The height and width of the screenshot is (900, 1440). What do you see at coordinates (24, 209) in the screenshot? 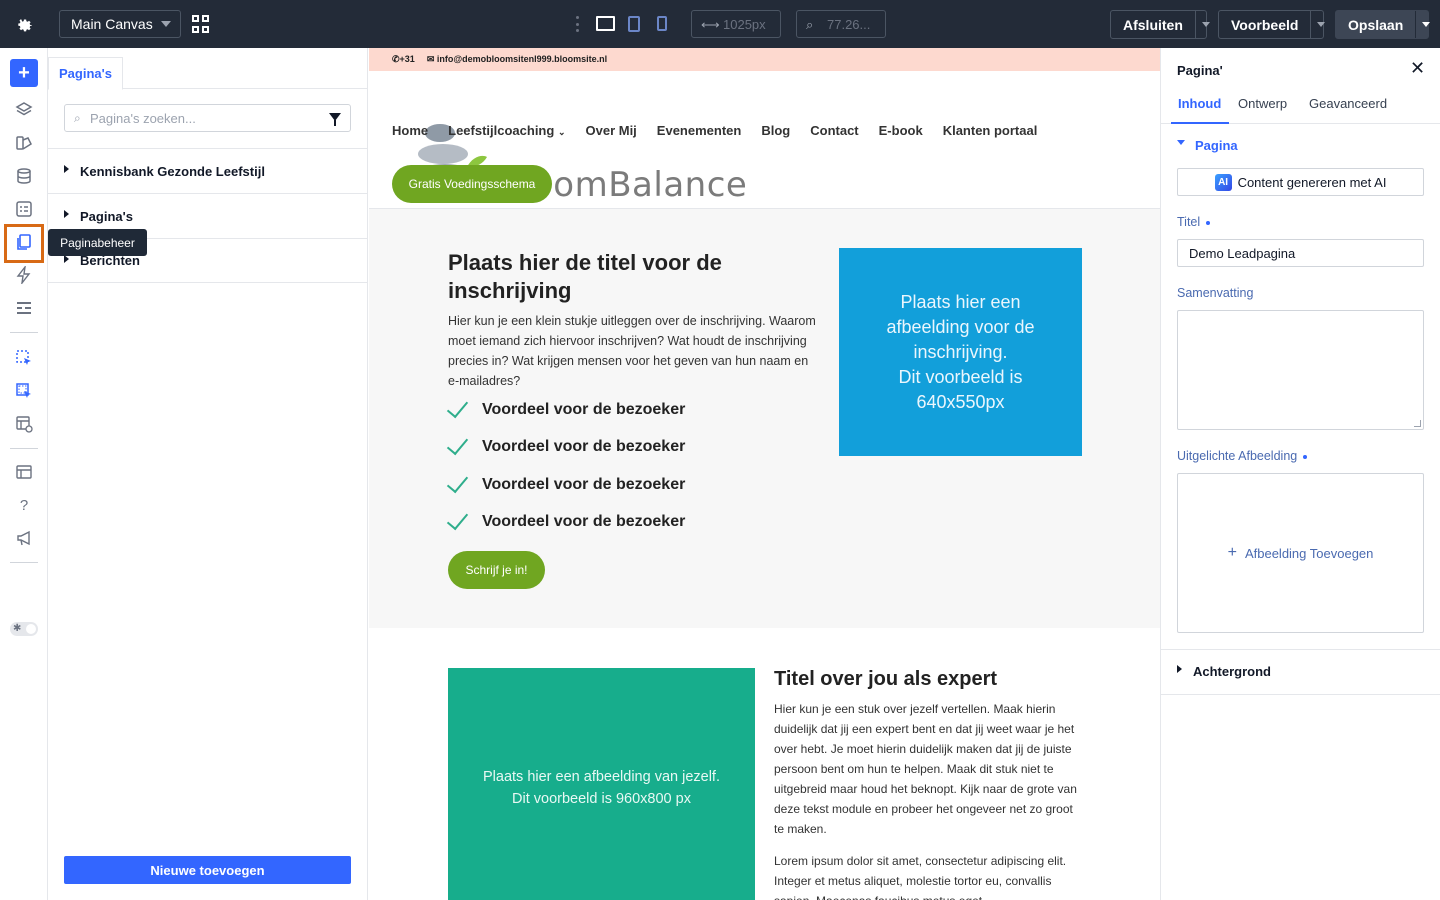
I see `forms-icon` at bounding box center [24, 209].